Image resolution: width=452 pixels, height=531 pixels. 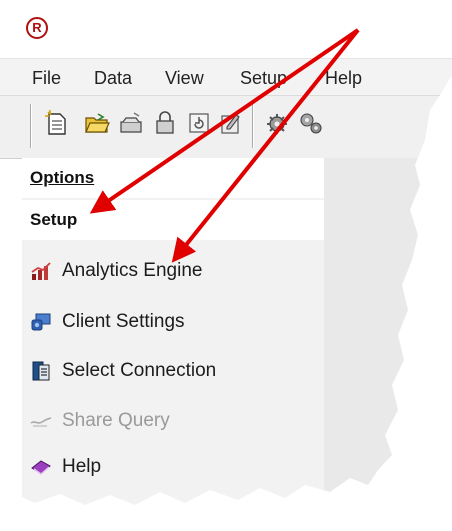 What do you see at coordinates (173, 220) in the screenshot?
I see `setup-section-header: Setup` at bounding box center [173, 220].